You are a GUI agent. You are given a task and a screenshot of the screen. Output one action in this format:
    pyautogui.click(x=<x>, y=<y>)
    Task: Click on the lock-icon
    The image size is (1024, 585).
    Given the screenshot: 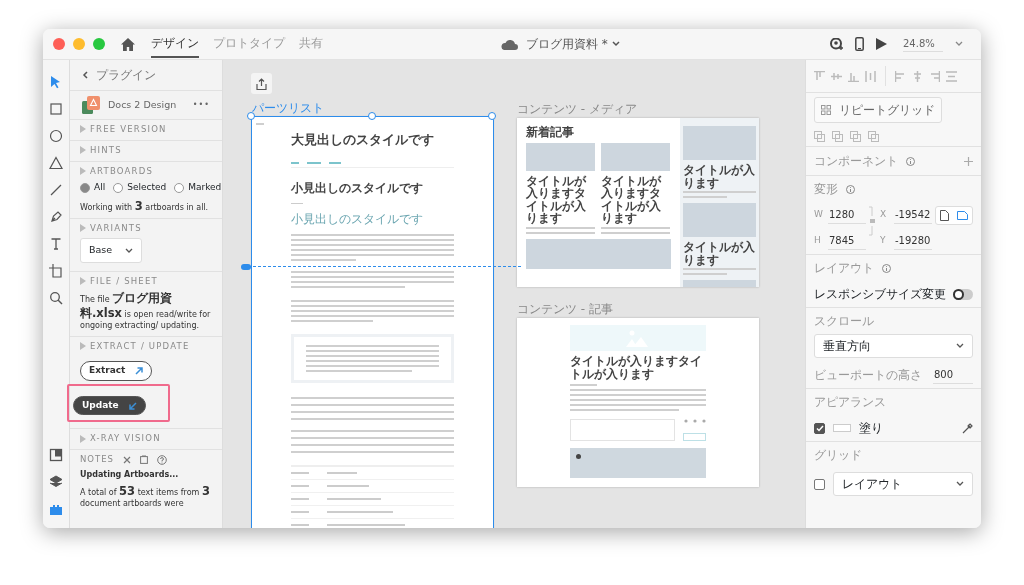 What is the action you would take?
    pyautogui.click(x=873, y=221)
    